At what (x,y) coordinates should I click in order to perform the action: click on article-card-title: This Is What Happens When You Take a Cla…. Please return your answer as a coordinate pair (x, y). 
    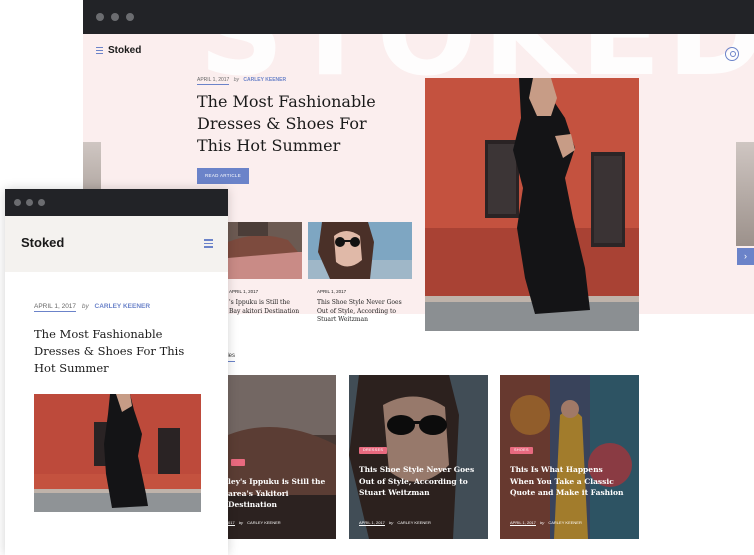
    Looking at the image, I should click on (569, 481).